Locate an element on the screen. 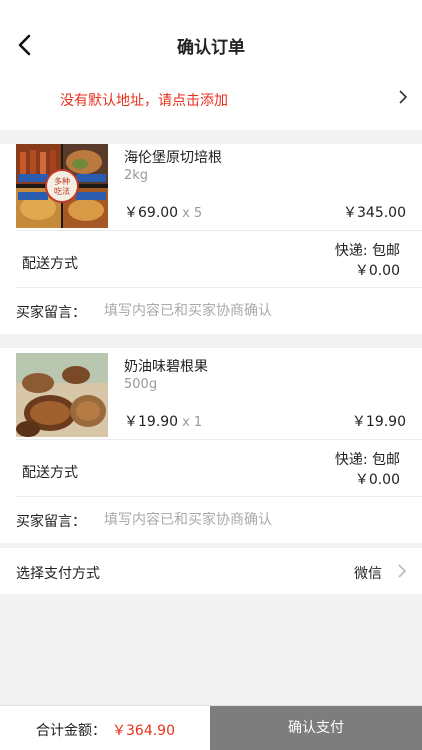 The height and width of the screenshot is (750, 422). product-subtotal: ￥345.00 is located at coordinates (374, 213).